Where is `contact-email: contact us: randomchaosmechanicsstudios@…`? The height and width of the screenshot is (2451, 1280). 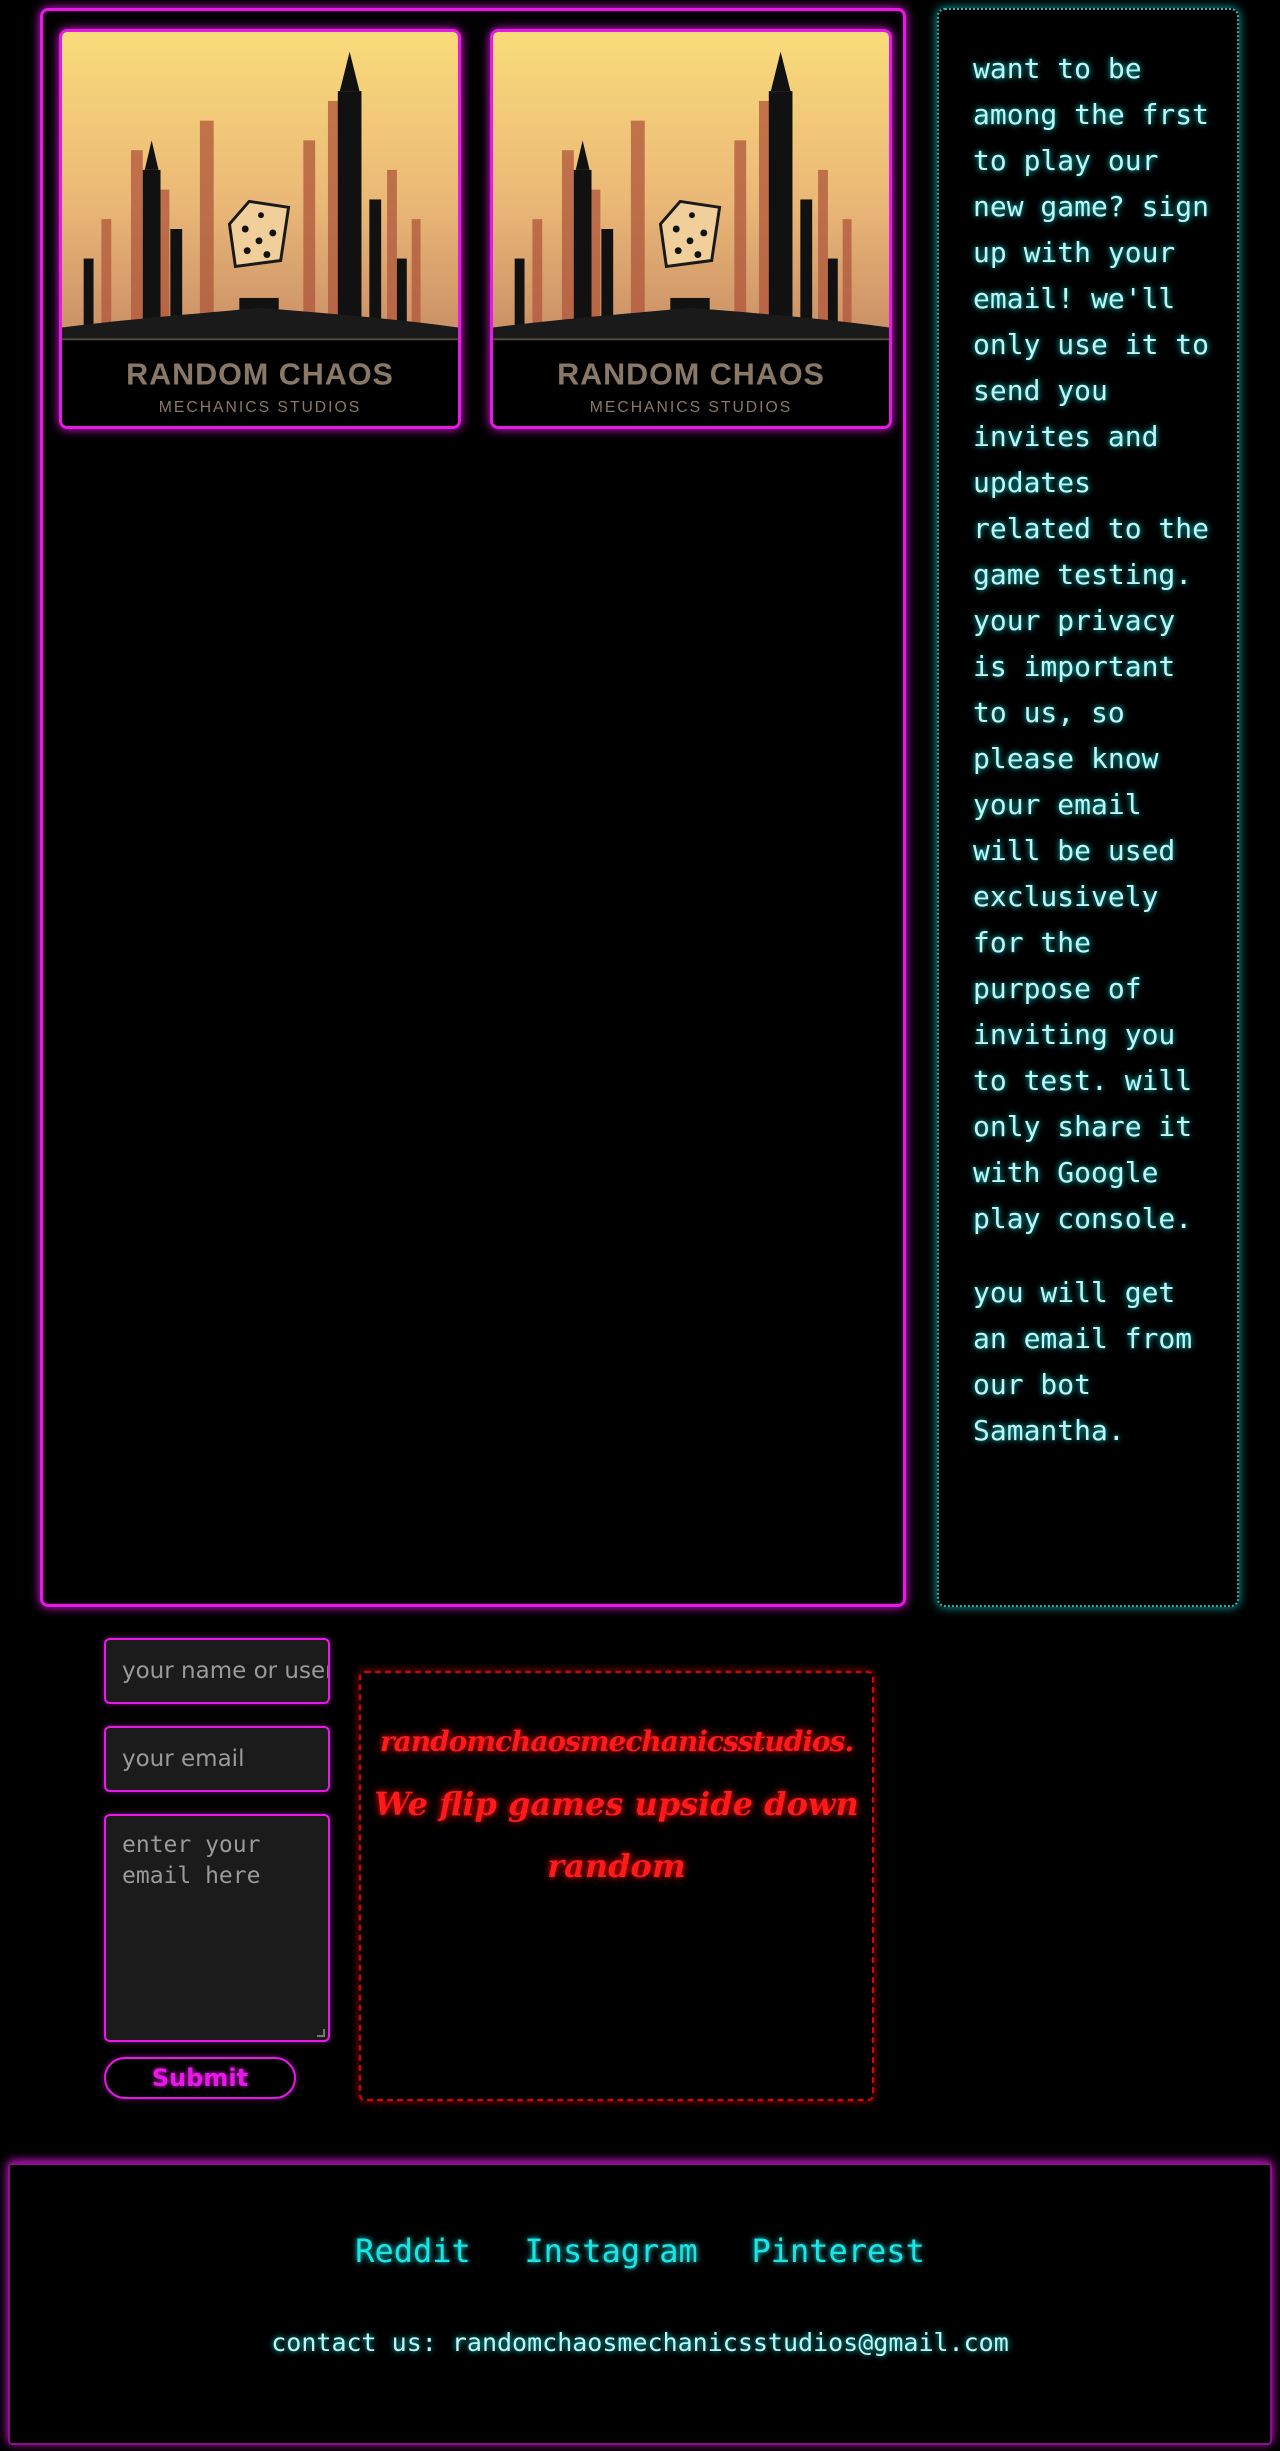 contact-email: contact us: randomchaosmechanicsstudios@… is located at coordinates (640, 2342).